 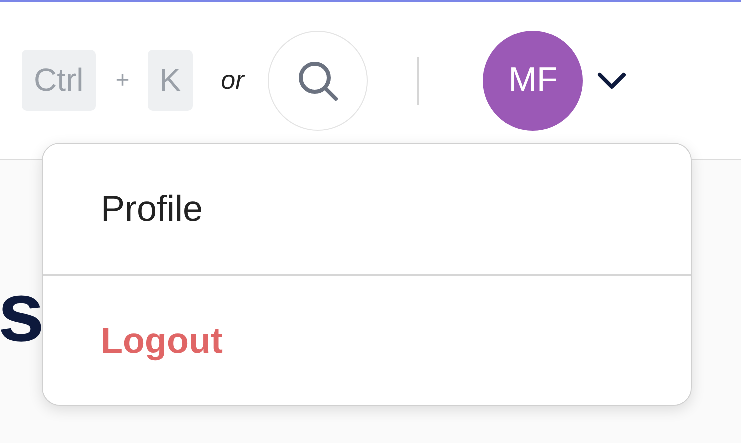 What do you see at coordinates (612, 81) in the screenshot?
I see `chevron-down-icon` at bounding box center [612, 81].